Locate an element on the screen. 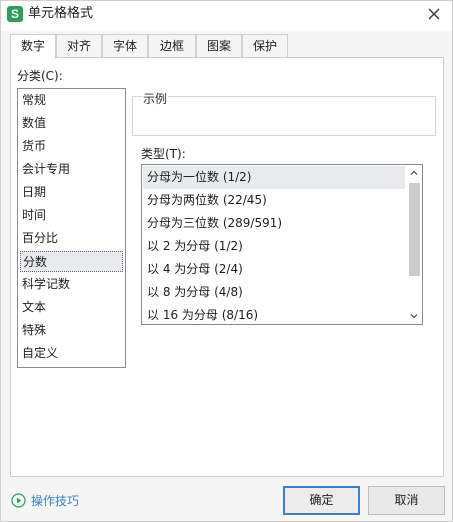 The width and height of the screenshot is (453, 522). type-item: 以 4 为分母 (2/4) is located at coordinates (274, 269).